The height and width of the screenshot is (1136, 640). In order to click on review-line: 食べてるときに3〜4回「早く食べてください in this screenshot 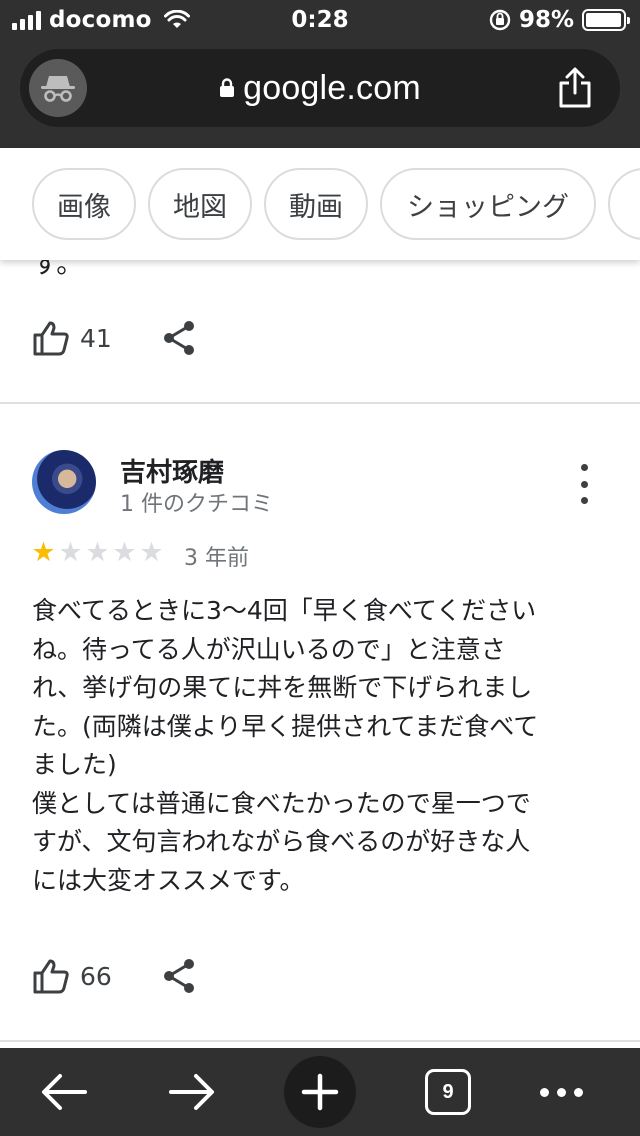, I will do `click(284, 610)`.